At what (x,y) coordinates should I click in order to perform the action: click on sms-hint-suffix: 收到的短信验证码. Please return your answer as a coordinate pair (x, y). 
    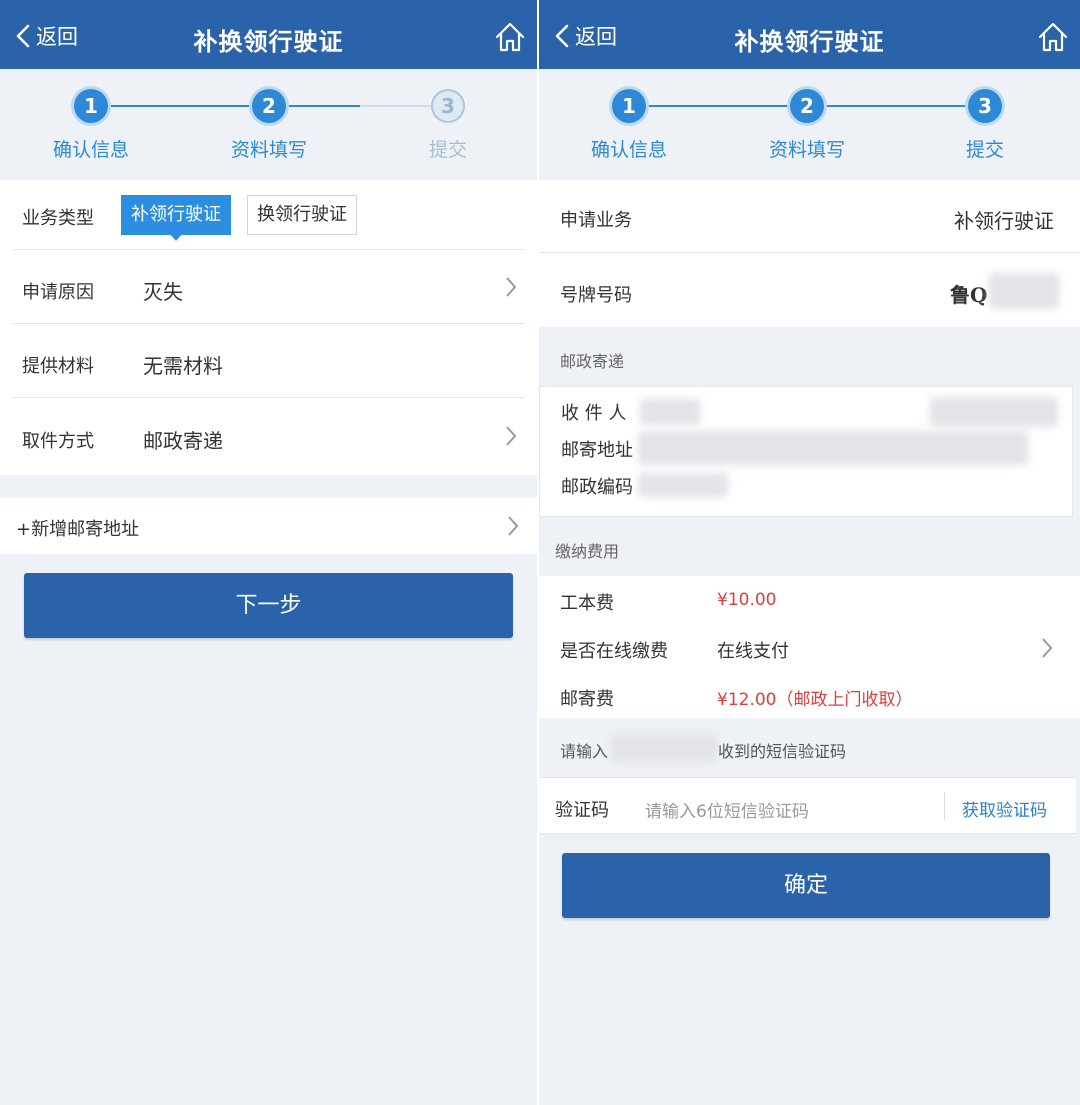
    Looking at the image, I should click on (782, 751).